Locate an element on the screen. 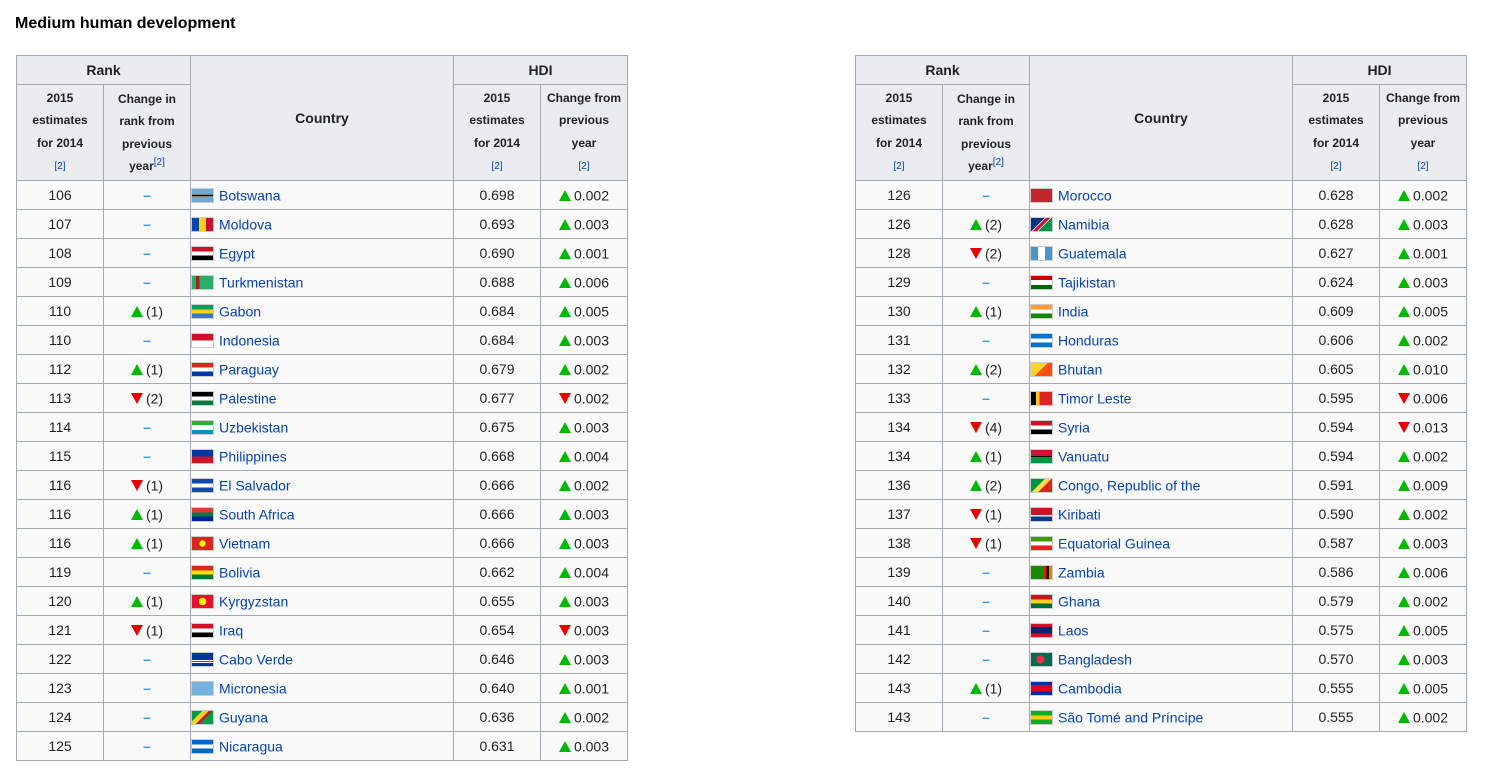 The height and width of the screenshot is (771, 1486). country-link: Bhutan is located at coordinates (1080, 370).